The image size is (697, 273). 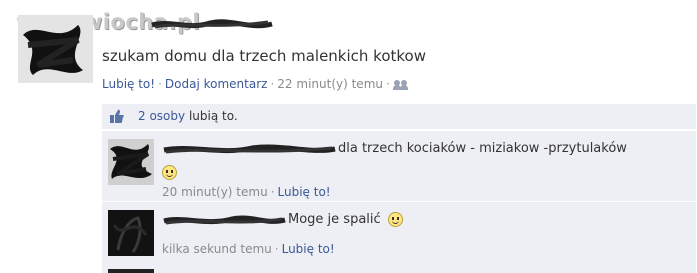 What do you see at coordinates (213, 116) in the screenshot?
I see `likes-suffix: lubią to.` at bounding box center [213, 116].